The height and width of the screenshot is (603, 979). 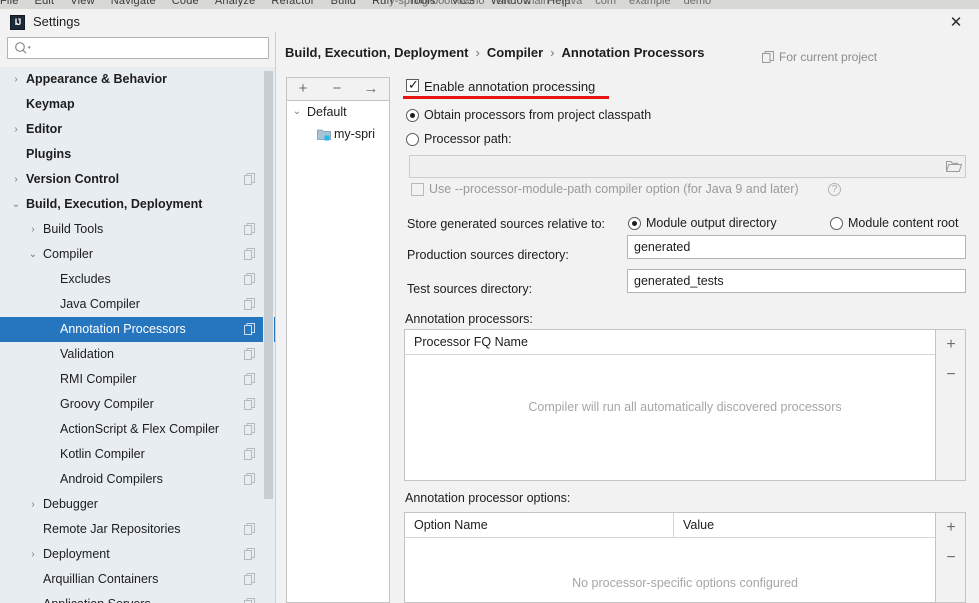 I want to click on column-header-value: Value, so click(x=694, y=525).